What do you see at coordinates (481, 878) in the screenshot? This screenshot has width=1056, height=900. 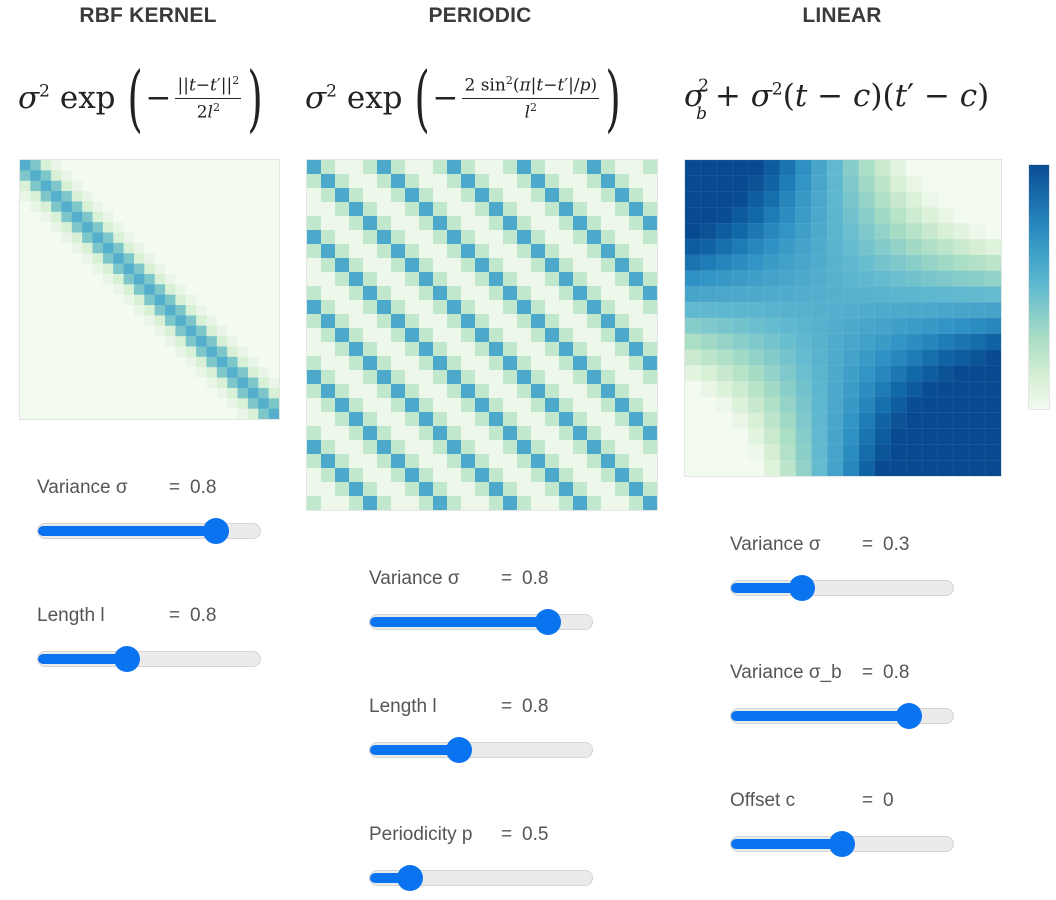 I see `periodicity-slider` at bounding box center [481, 878].